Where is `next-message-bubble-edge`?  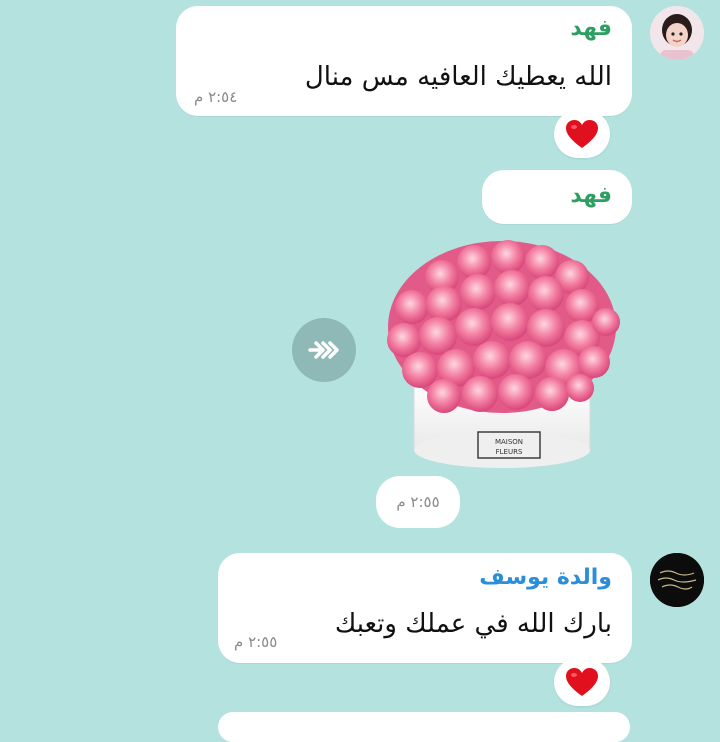
next-message-bubble-edge is located at coordinates (424, 727).